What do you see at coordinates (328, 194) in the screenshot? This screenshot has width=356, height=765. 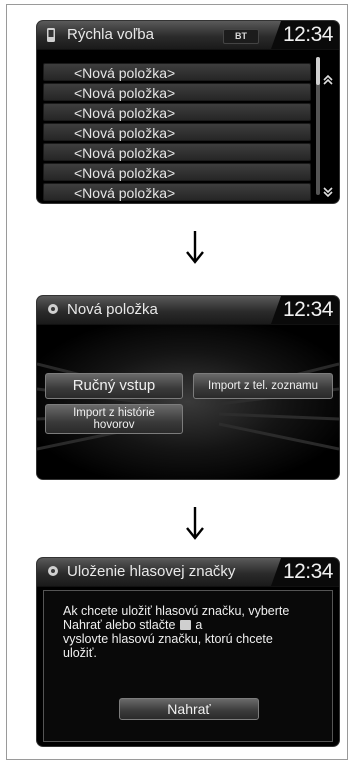 I see `chevron-down-icon` at bounding box center [328, 194].